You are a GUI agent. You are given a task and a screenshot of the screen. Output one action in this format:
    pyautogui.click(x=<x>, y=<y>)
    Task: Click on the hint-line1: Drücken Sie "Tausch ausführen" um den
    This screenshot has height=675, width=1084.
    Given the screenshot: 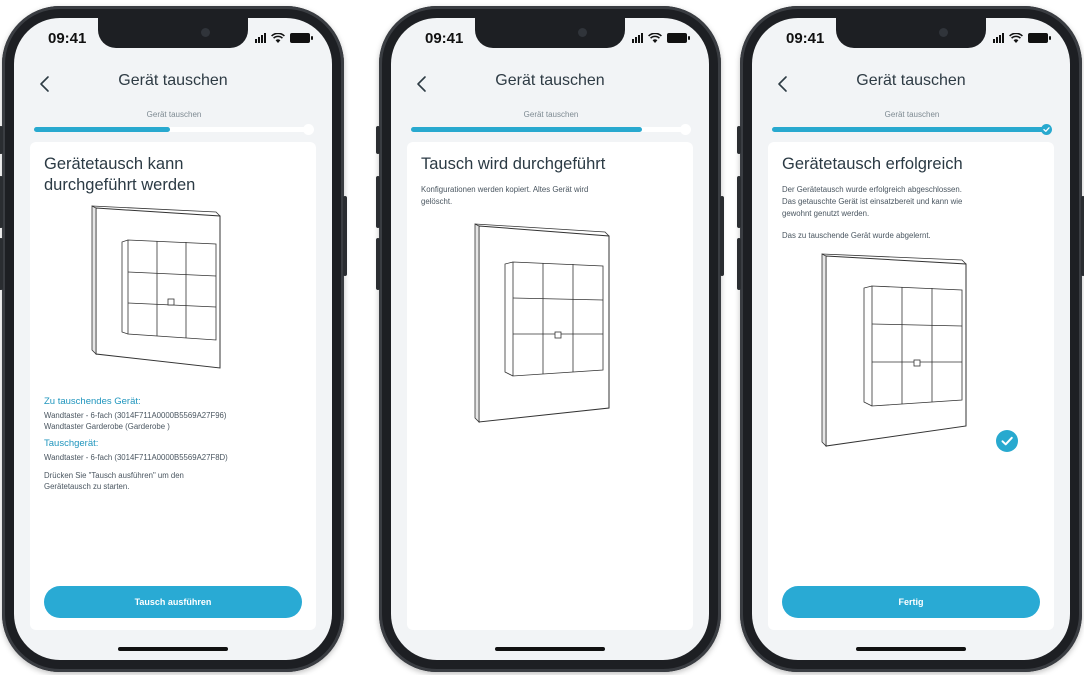 What is the action you would take?
    pyautogui.click(x=114, y=475)
    